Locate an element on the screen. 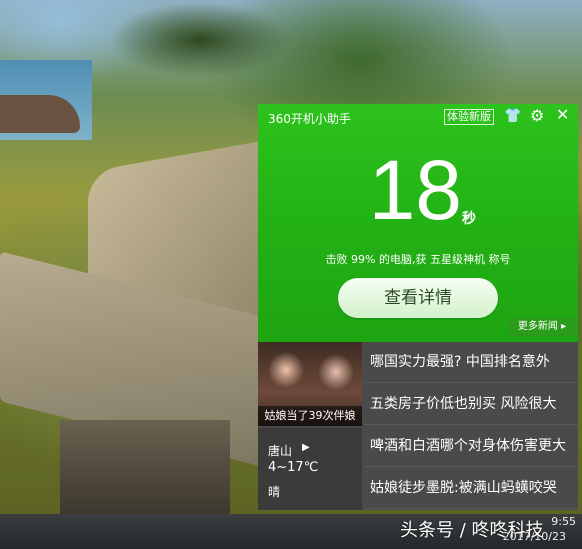 Image resolution: width=582 pixels, height=549 pixels. more-news-button: 更多新闻 ▸ is located at coordinates (542, 327).